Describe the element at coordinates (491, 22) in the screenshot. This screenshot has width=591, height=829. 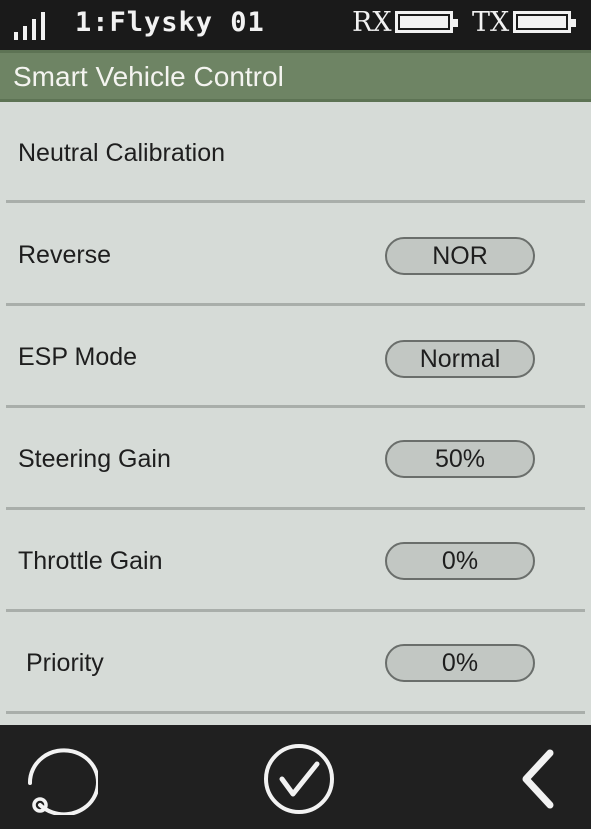
I see `tx-label: TX` at that location.